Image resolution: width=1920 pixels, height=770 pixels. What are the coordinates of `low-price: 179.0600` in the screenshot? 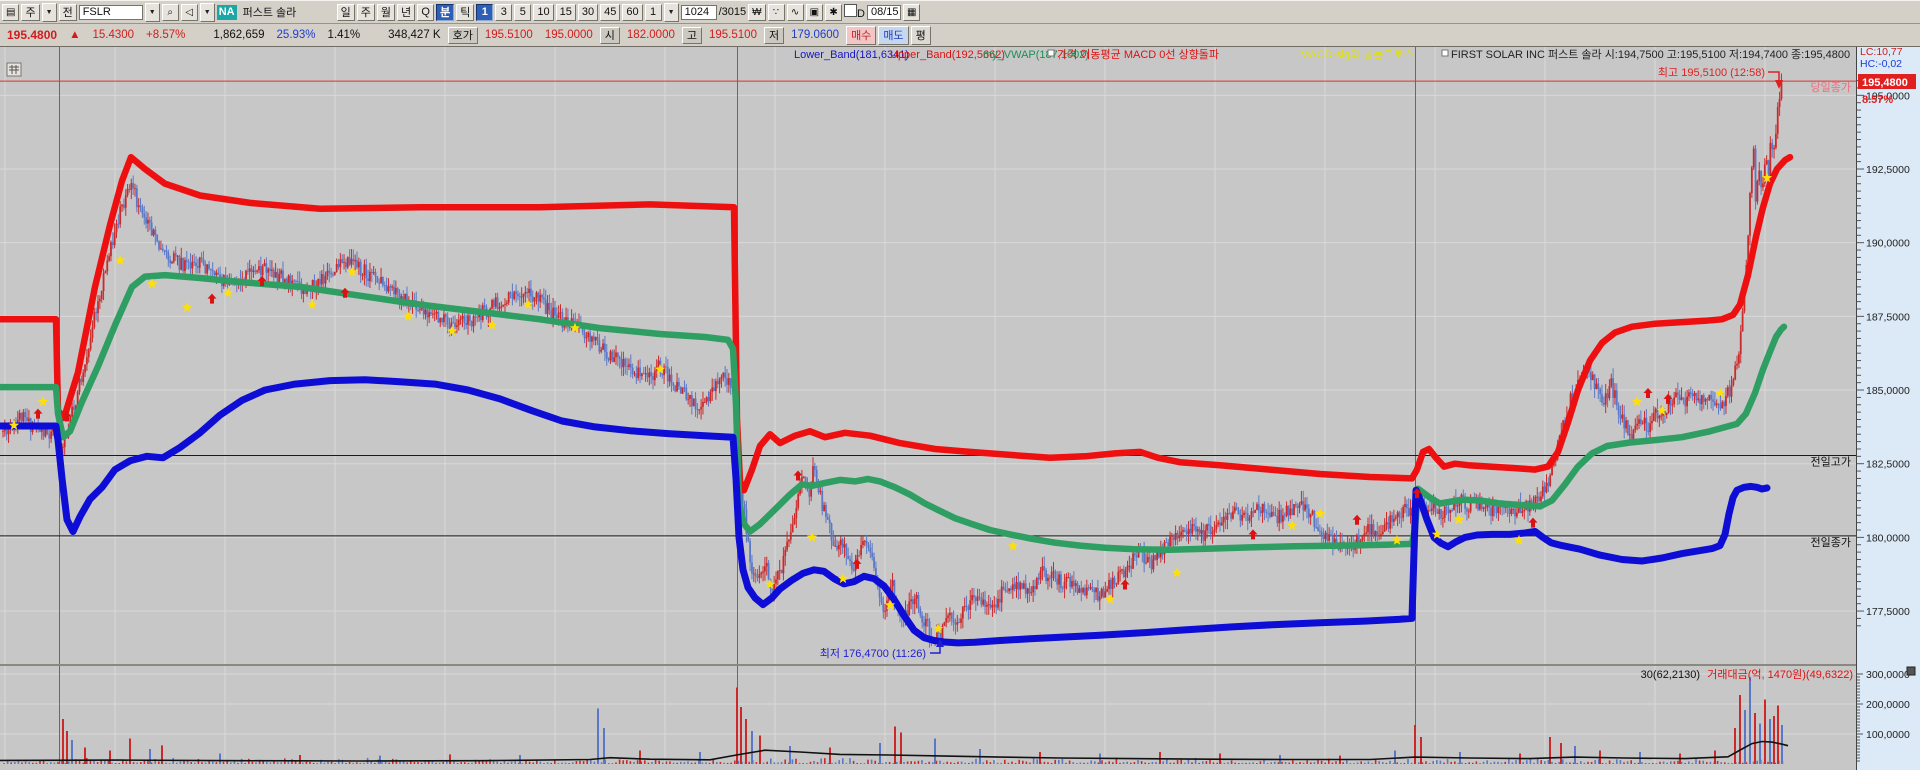 It's located at (815, 35).